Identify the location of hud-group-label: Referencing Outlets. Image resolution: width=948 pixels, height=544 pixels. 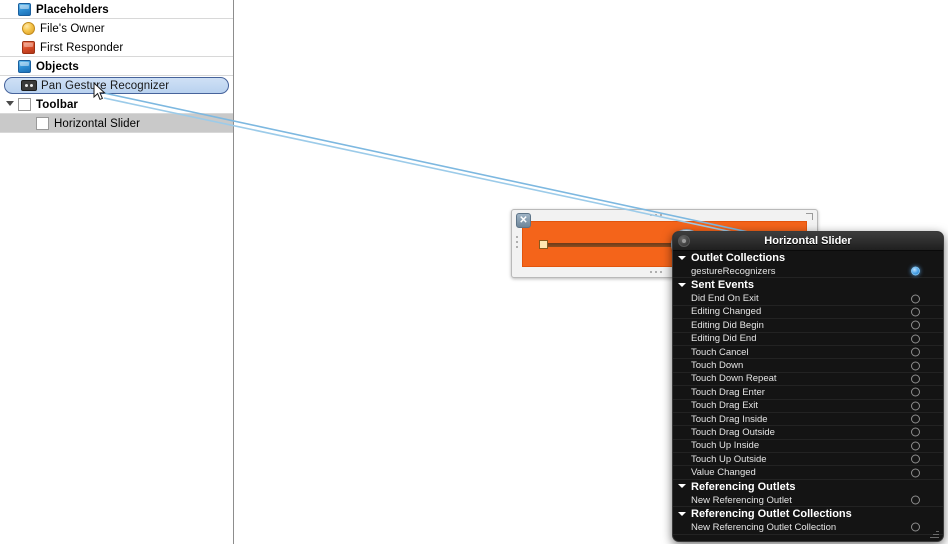
(743, 486).